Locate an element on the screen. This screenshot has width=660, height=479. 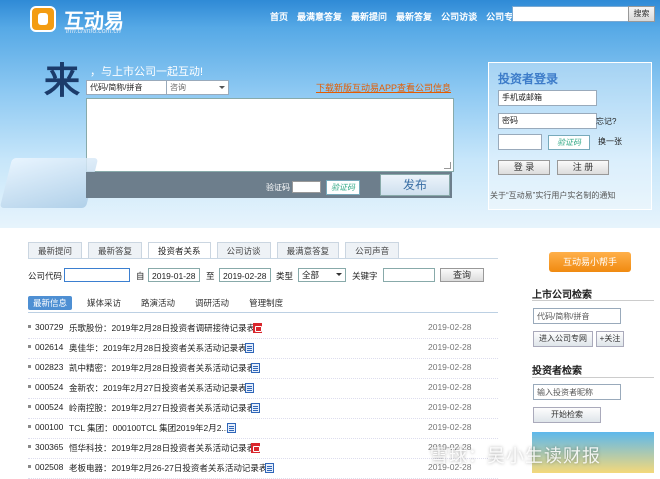
refresh-captcha-link: 换一张 is located at coordinates (610, 141).